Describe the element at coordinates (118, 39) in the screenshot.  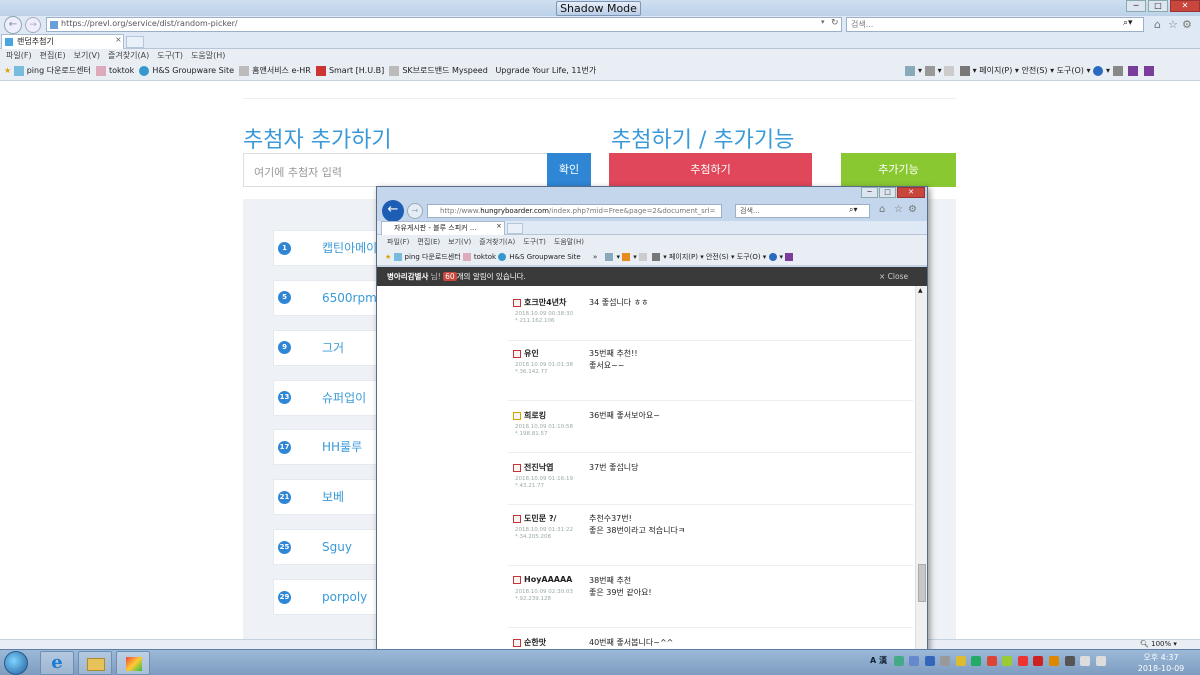
I see `tab-close-icon: ×` at that location.